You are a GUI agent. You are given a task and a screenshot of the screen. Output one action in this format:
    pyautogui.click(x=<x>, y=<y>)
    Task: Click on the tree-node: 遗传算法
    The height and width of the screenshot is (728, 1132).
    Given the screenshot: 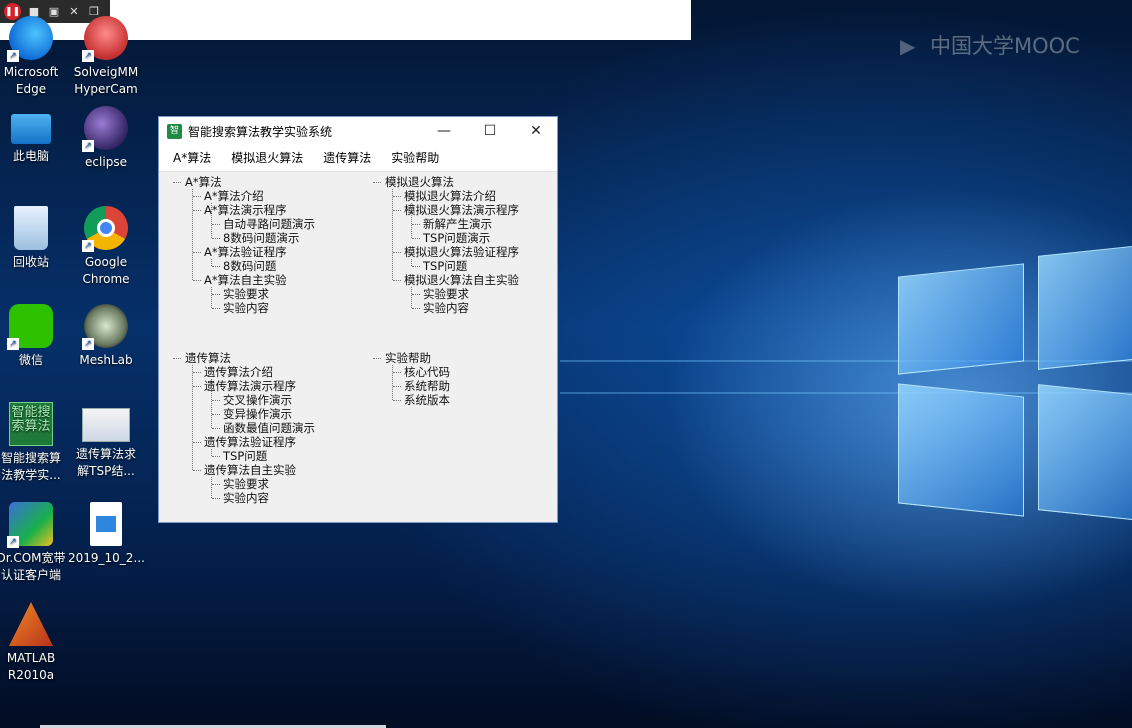 What is the action you would take?
    pyautogui.click(x=266, y=358)
    